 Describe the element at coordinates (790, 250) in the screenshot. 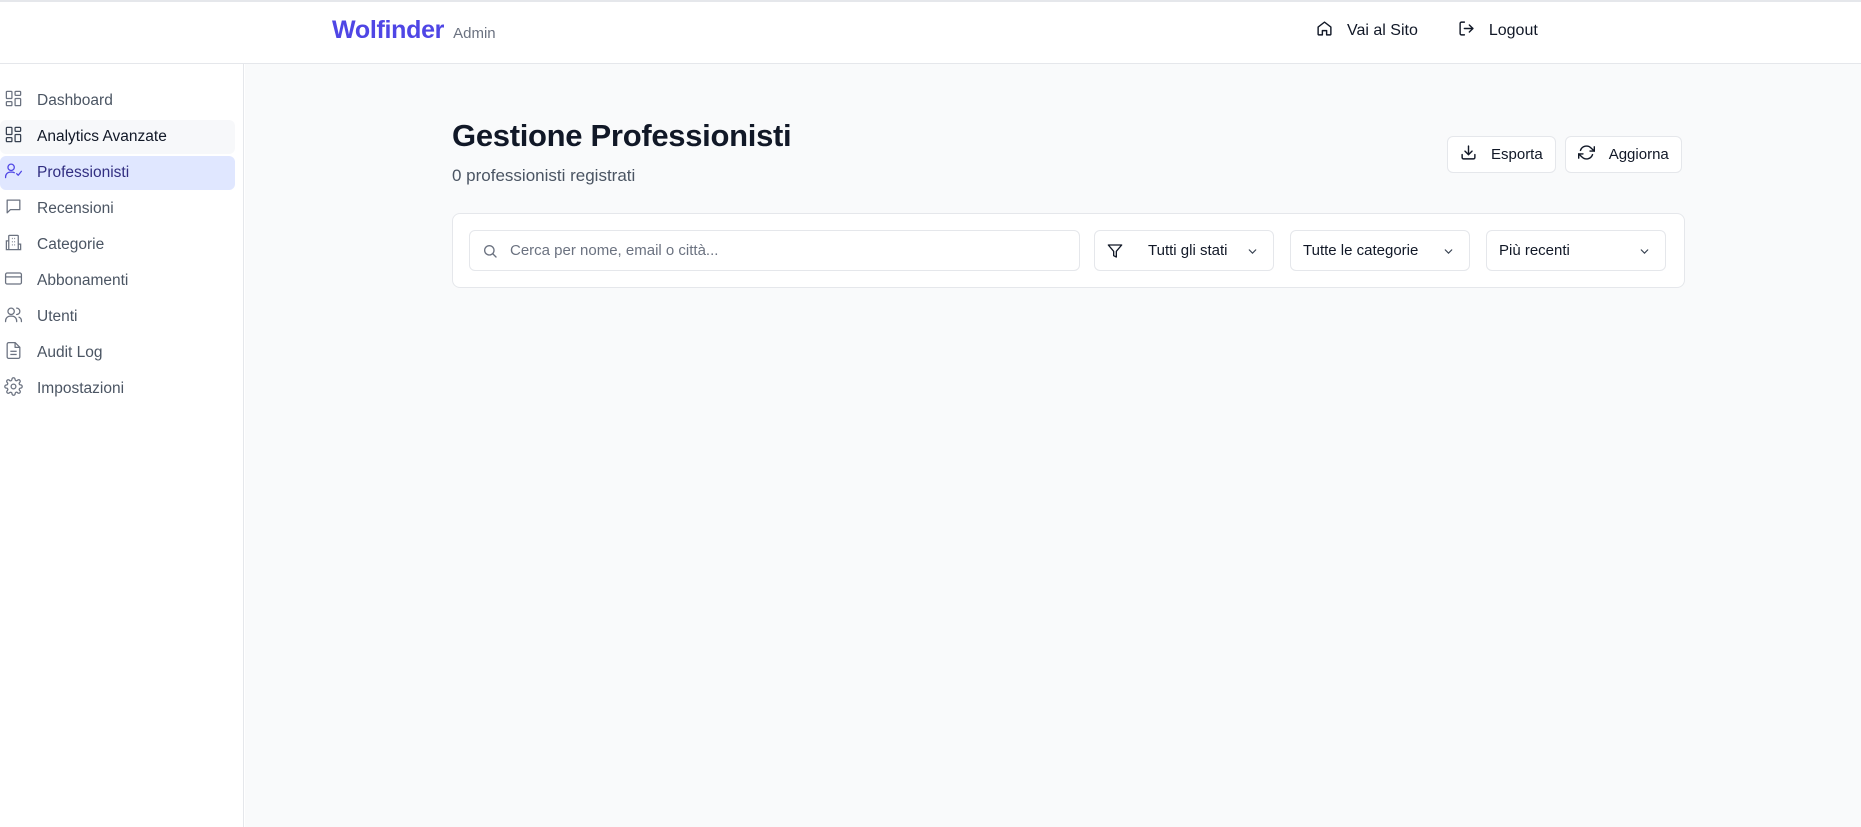

I see `search-input` at that location.